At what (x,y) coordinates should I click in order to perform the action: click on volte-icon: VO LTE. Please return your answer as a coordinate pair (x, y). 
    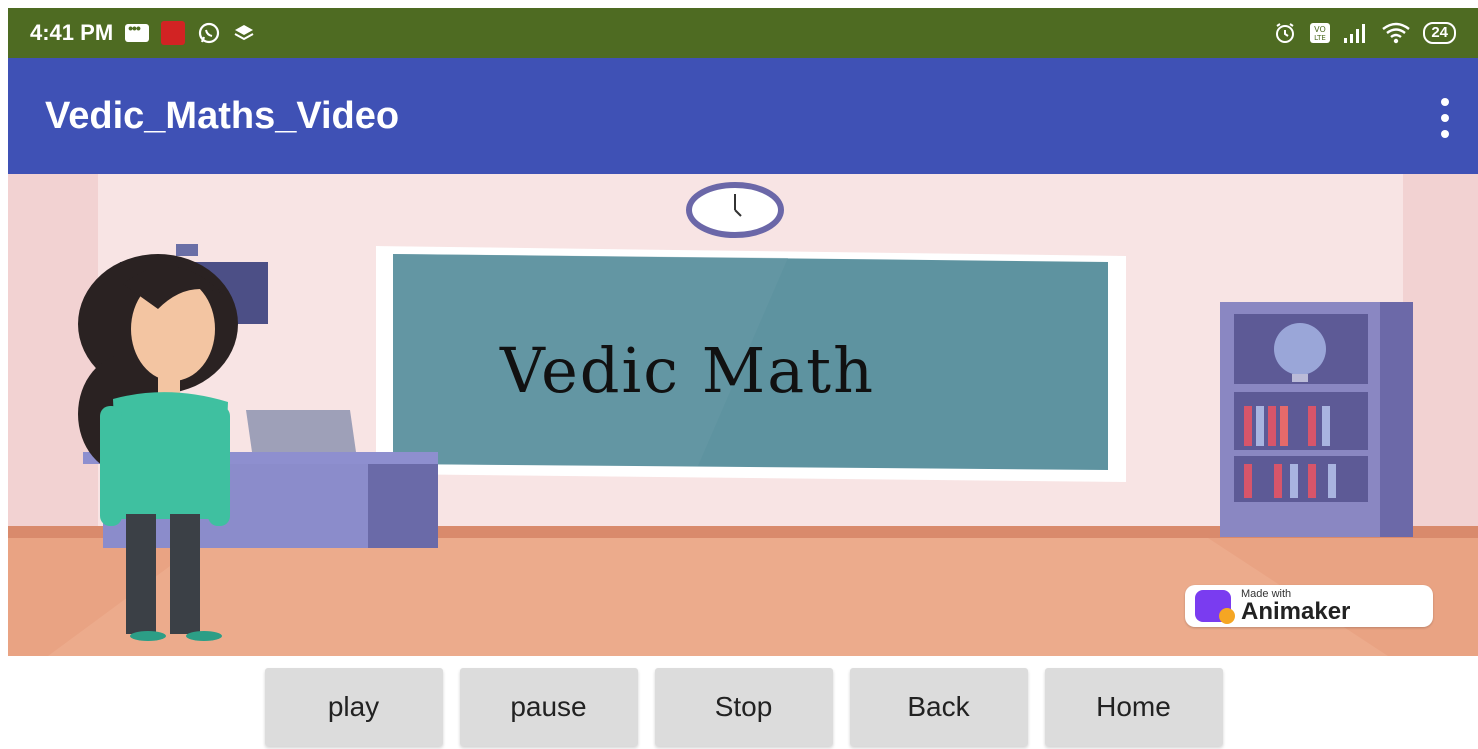
    Looking at the image, I should click on (1320, 33).